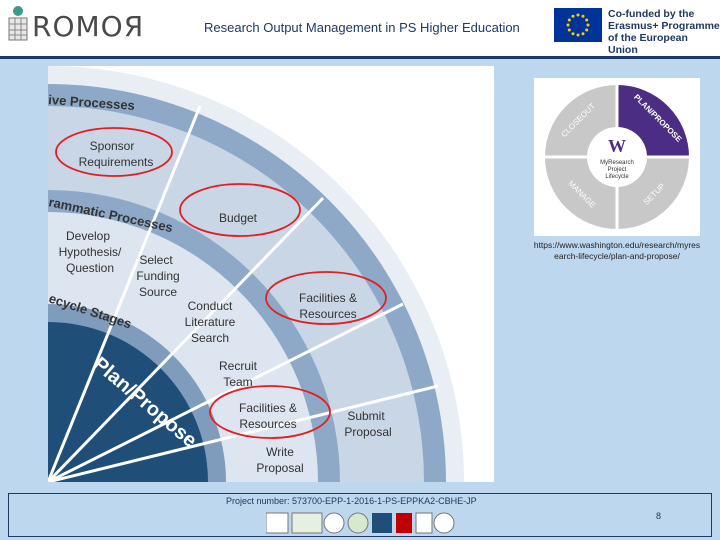  What do you see at coordinates (156, 260) in the screenshot?
I see `middle-item-3: Select` at bounding box center [156, 260].